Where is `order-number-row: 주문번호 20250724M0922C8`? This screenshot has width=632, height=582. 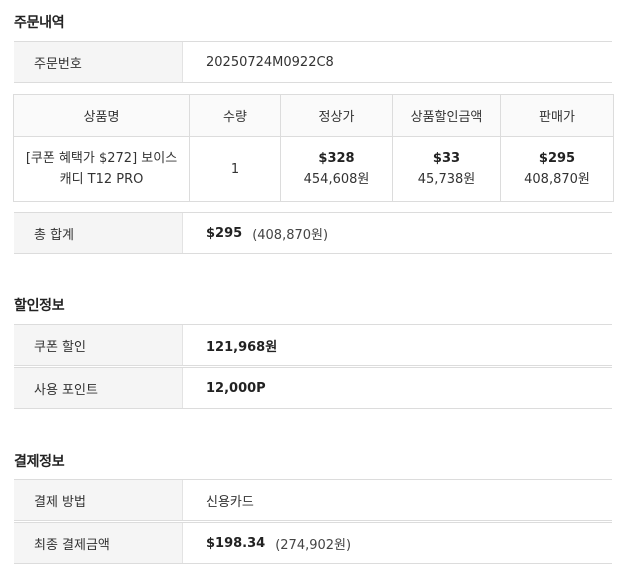 order-number-row: 주문번호 20250724M0922C8 is located at coordinates (313, 62).